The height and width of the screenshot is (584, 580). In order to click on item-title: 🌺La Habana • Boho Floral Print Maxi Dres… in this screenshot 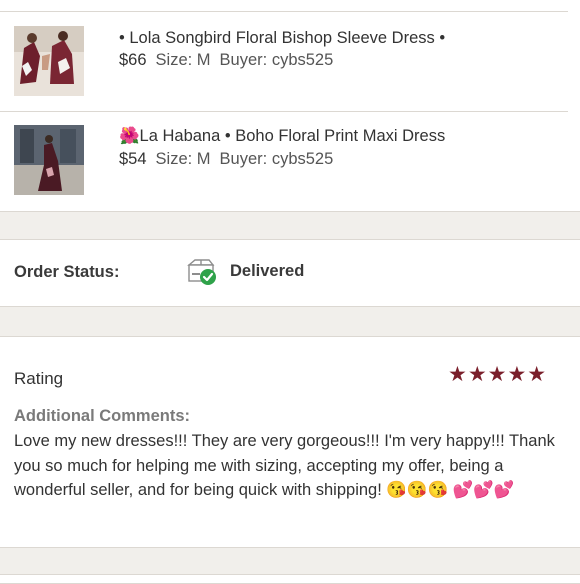, I will do `click(282, 136)`.